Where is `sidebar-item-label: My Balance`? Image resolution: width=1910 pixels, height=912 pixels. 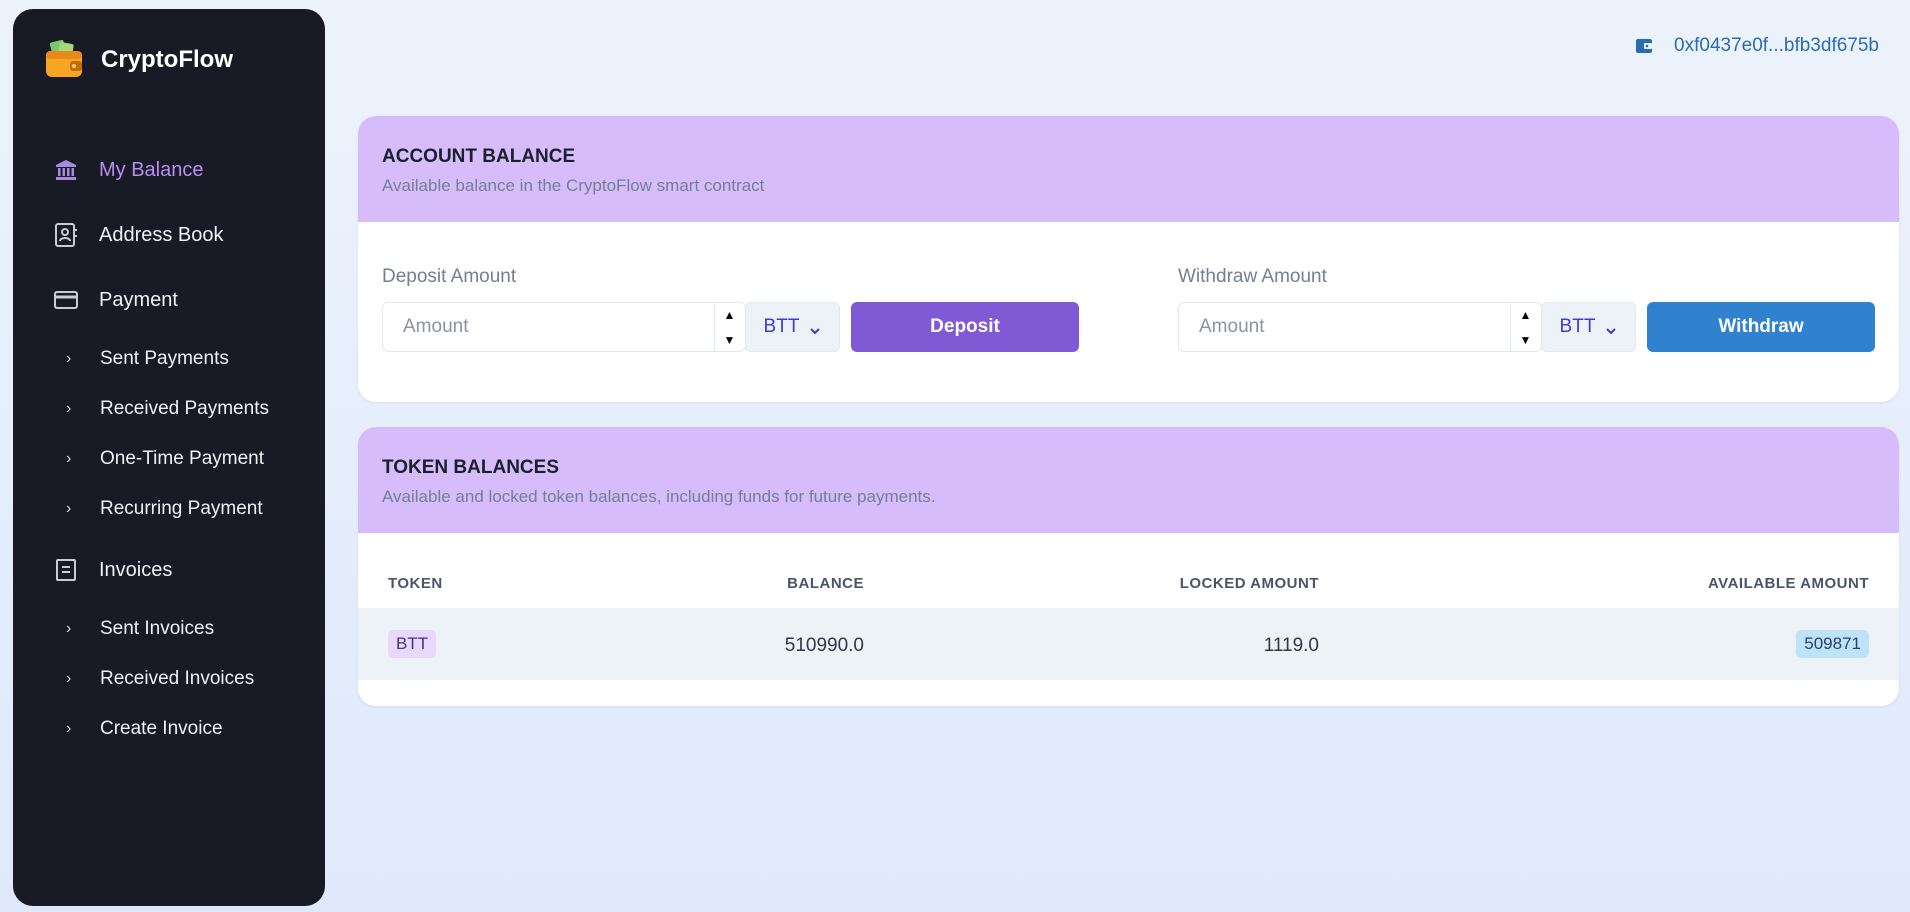
sidebar-item-label: My Balance is located at coordinates (151, 169).